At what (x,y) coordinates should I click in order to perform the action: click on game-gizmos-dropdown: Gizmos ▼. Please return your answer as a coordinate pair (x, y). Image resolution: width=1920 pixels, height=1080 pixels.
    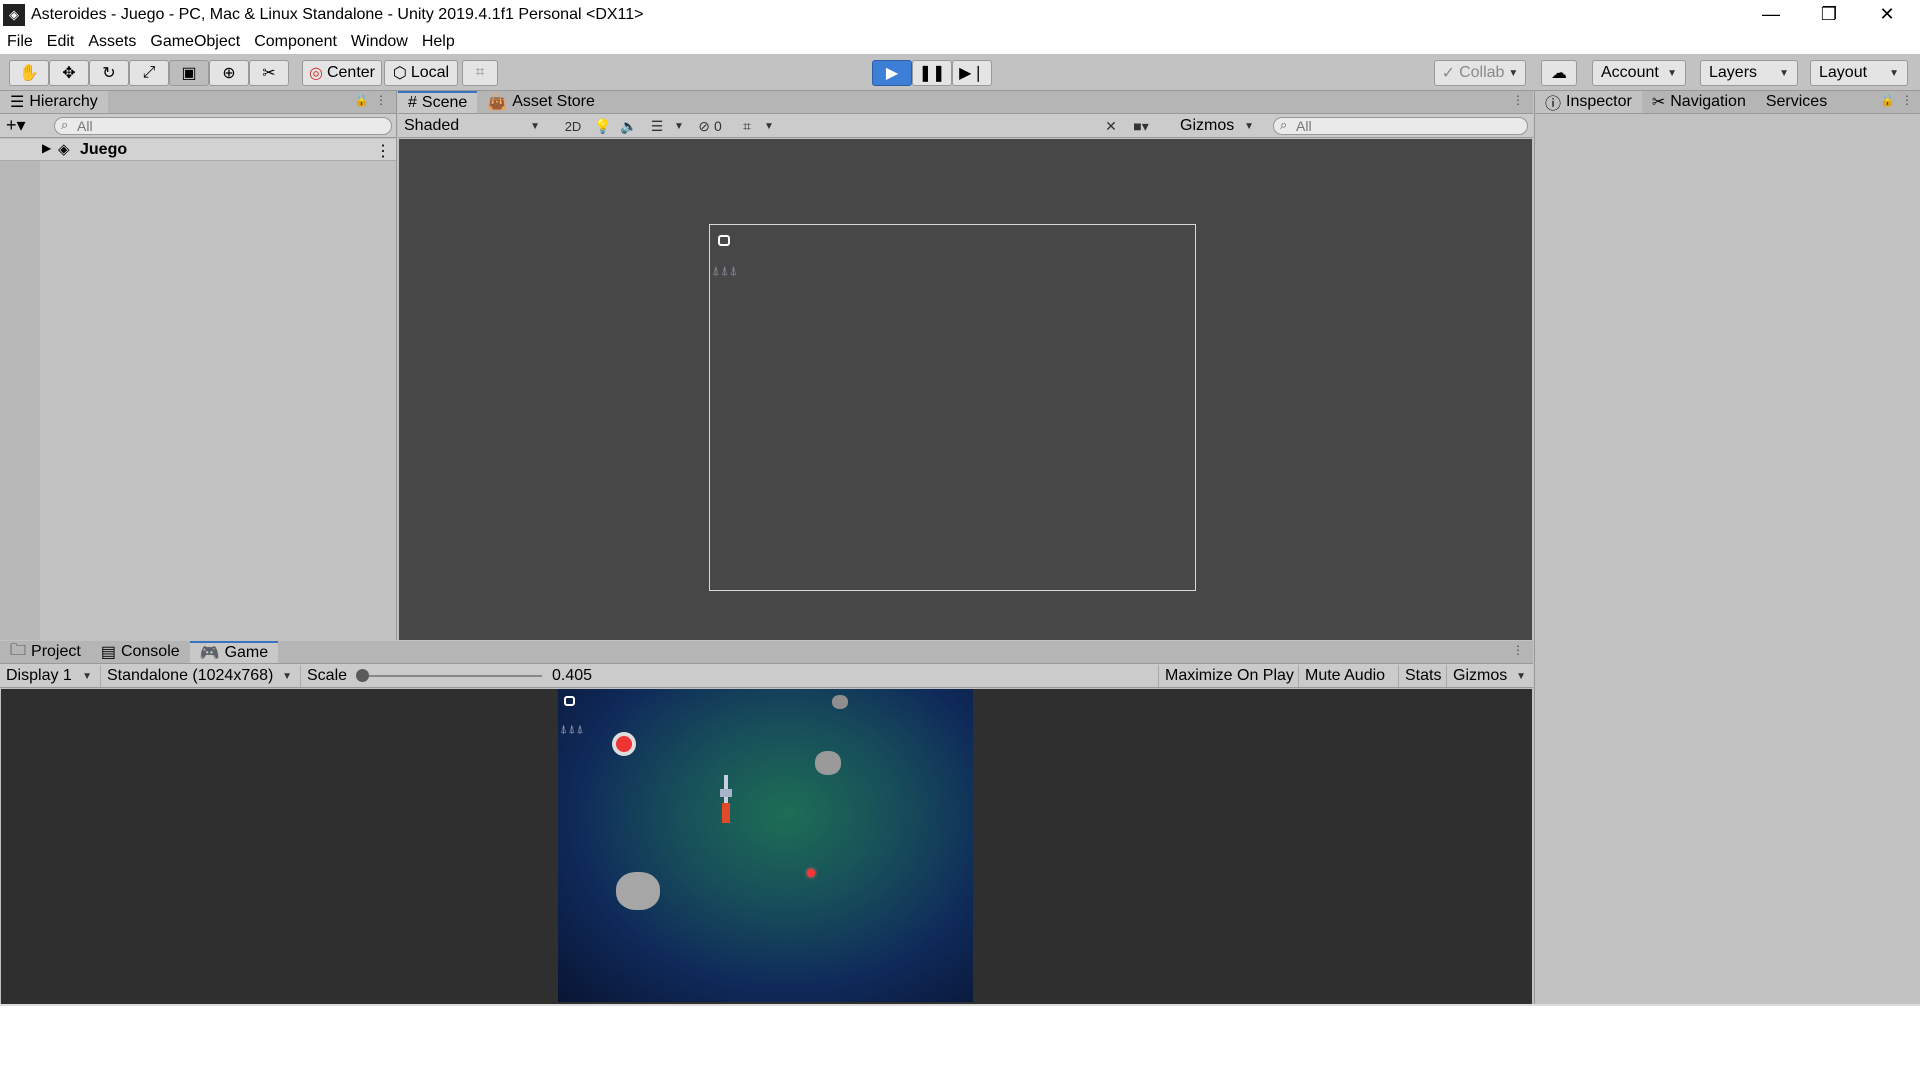
    Looking at the image, I should click on (1489, 676).